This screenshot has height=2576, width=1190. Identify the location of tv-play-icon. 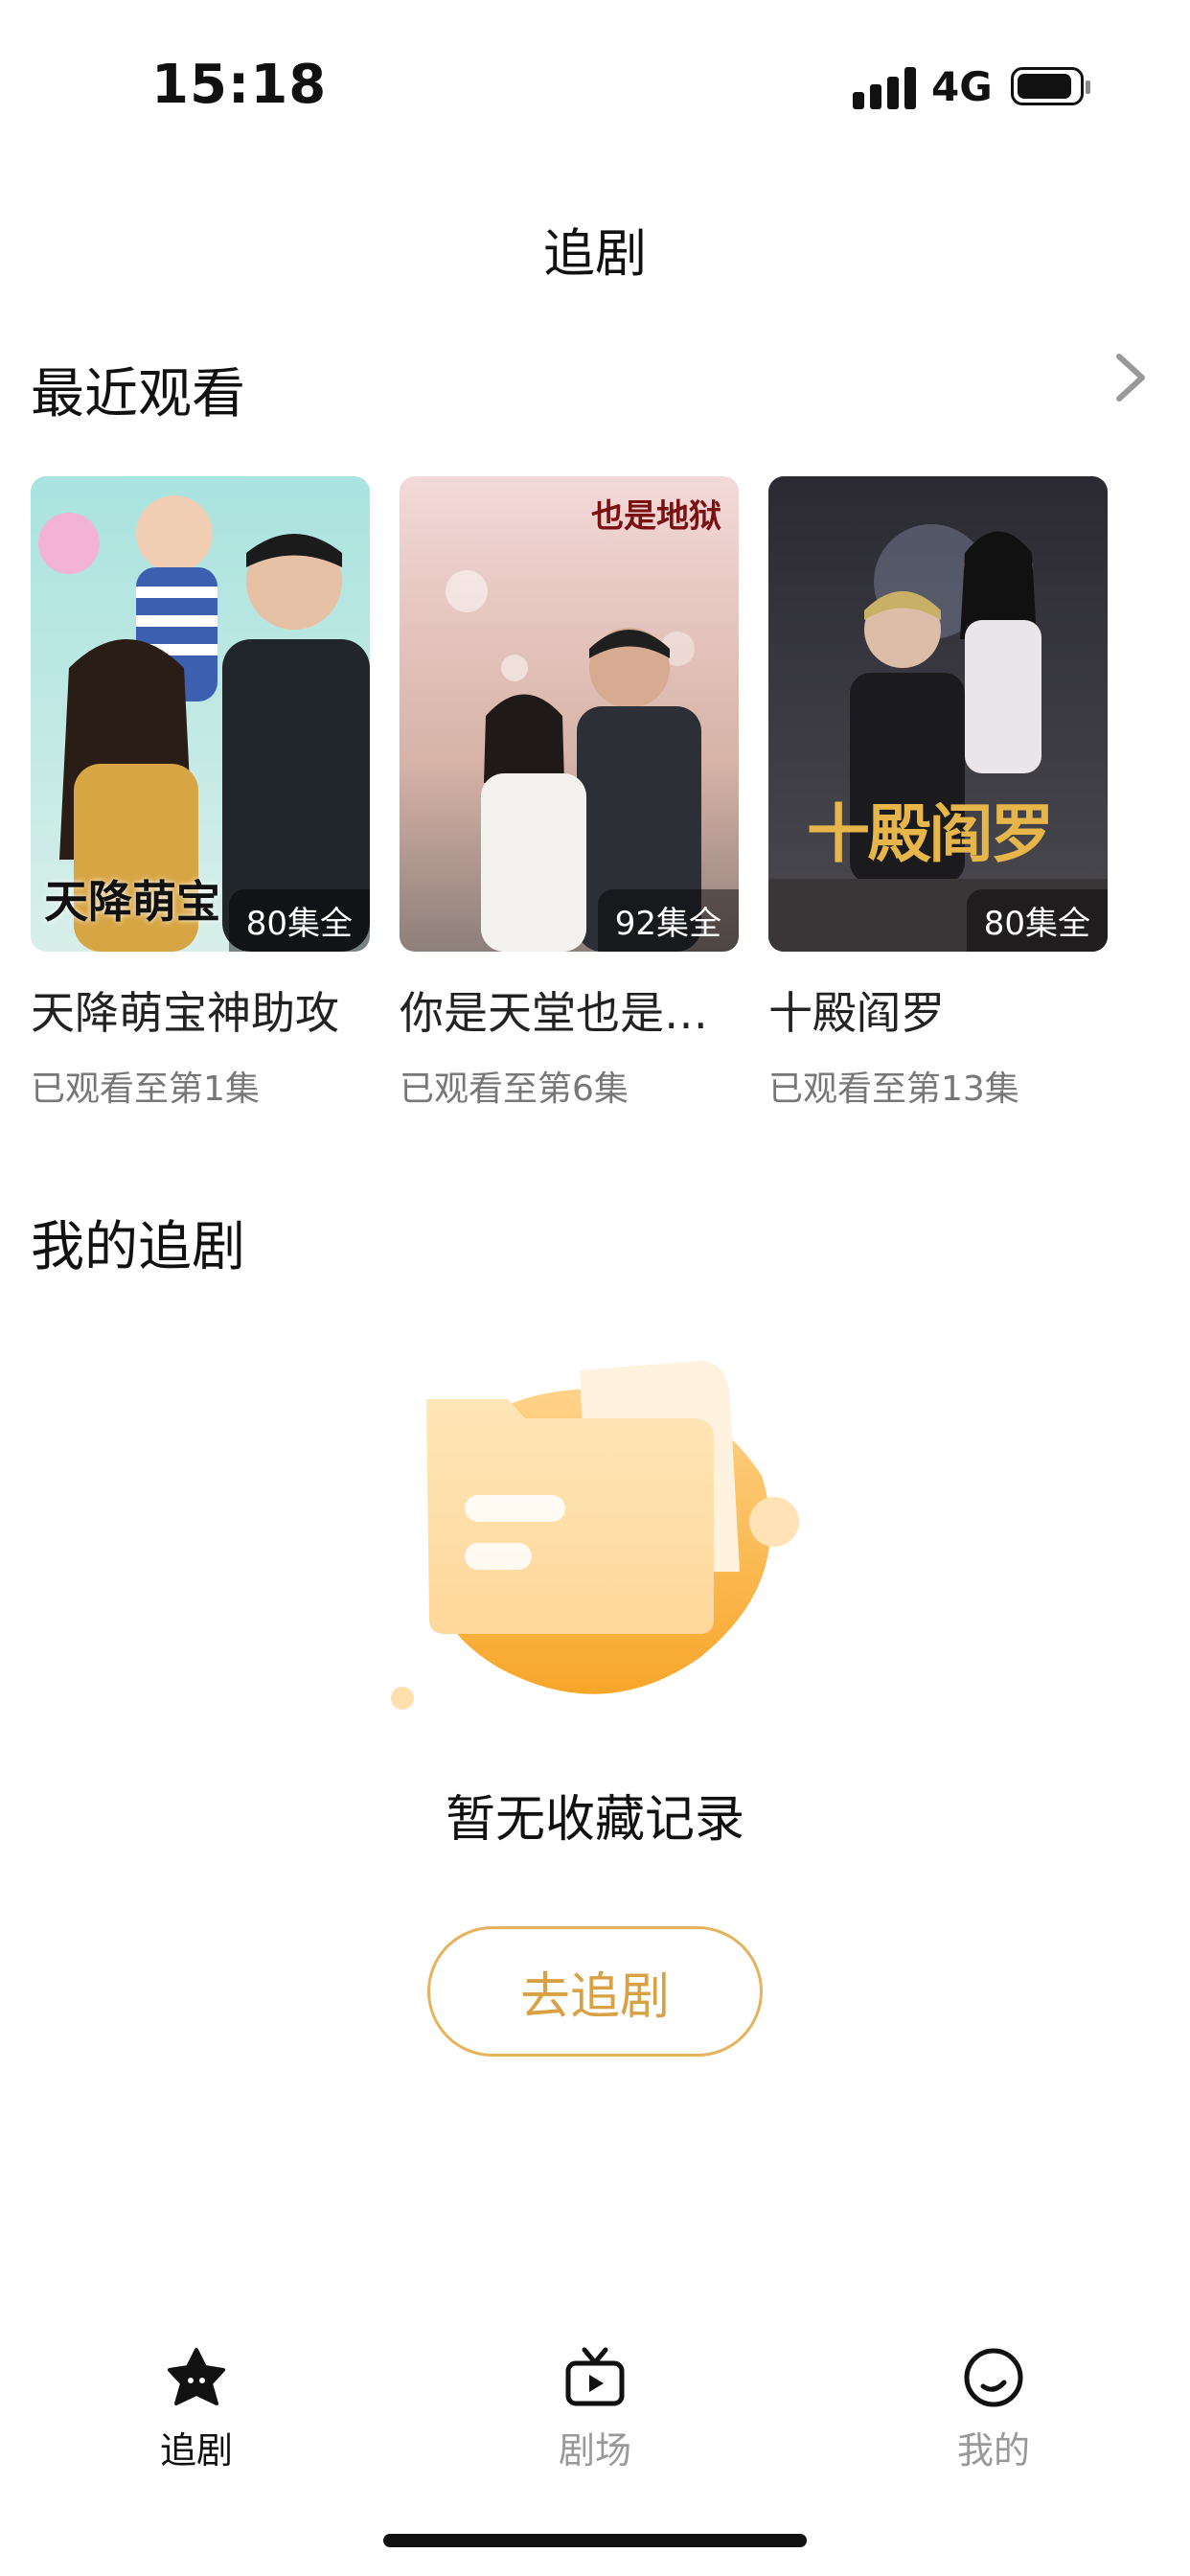
(595, 2376).